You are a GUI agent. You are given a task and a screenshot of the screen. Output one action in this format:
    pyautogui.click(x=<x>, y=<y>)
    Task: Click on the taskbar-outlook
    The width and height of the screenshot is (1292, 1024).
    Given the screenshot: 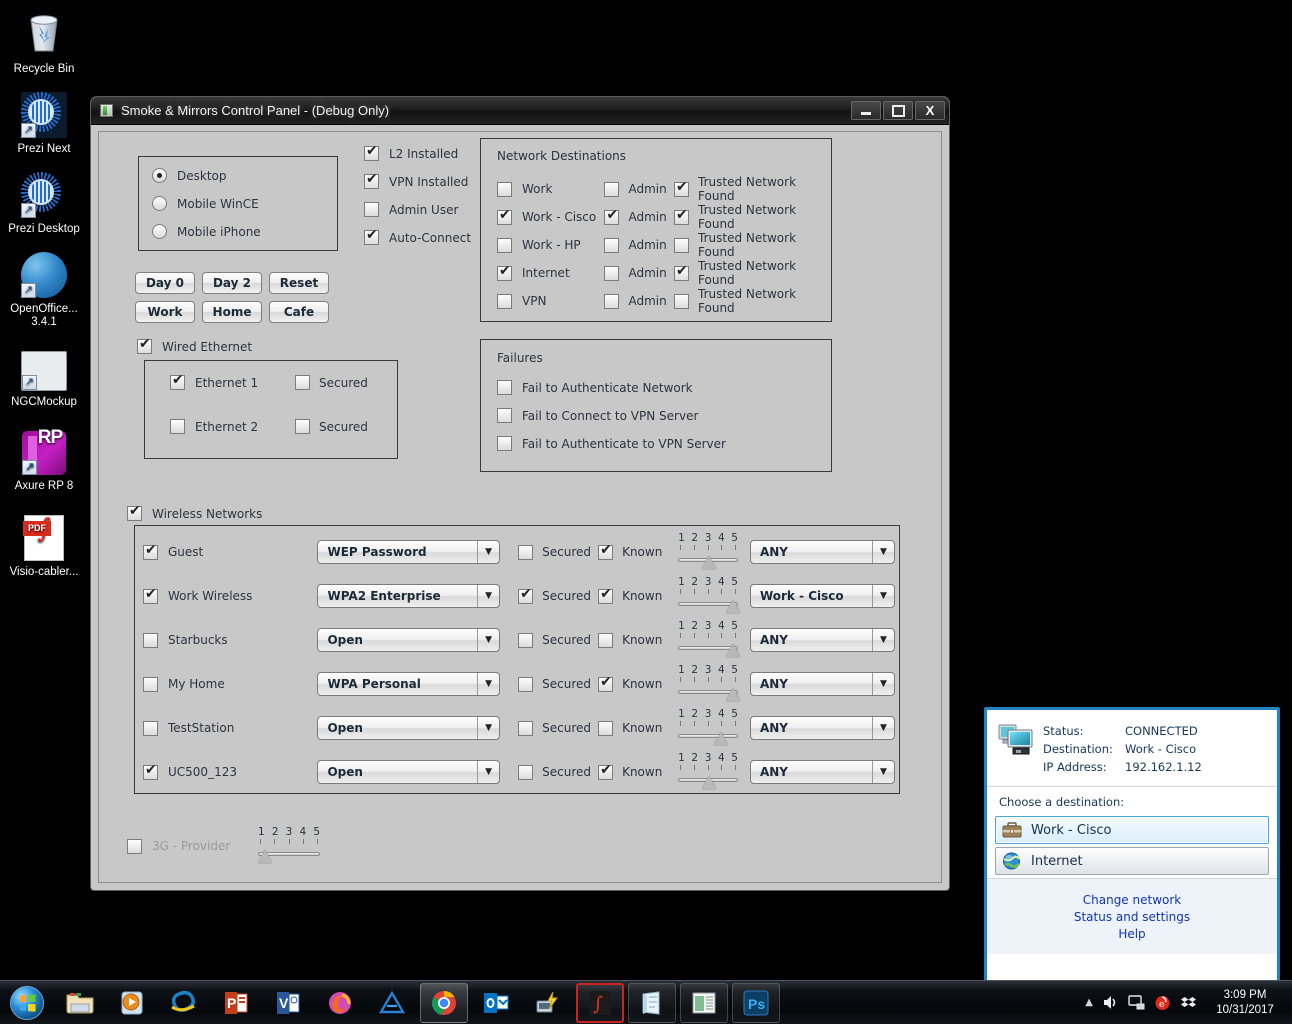 What is the action you would take?
    pyautogui.click(x=496, y=1003)
    